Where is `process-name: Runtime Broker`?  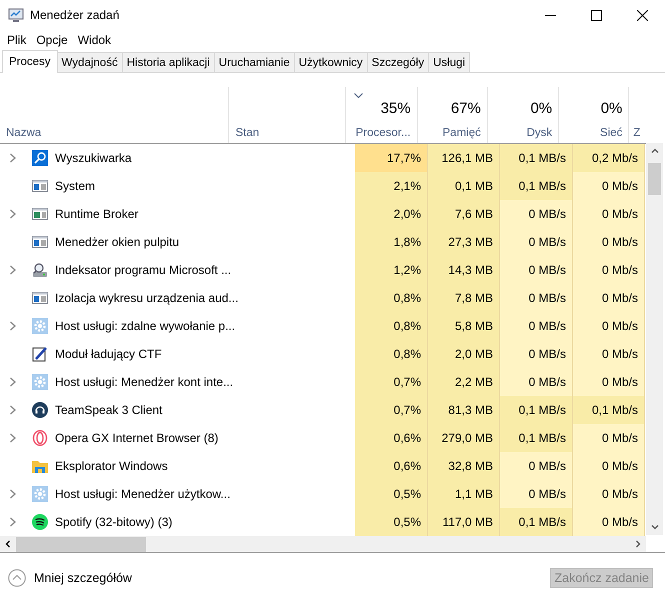 process-name: Runtime Broker is located at coordinates (96, 214).